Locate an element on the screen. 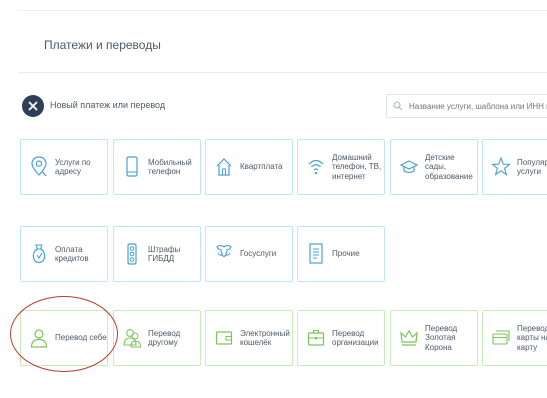 The width and height of the screenshot is (547, 398). emblem-icon is located at coordinates (224, 254).